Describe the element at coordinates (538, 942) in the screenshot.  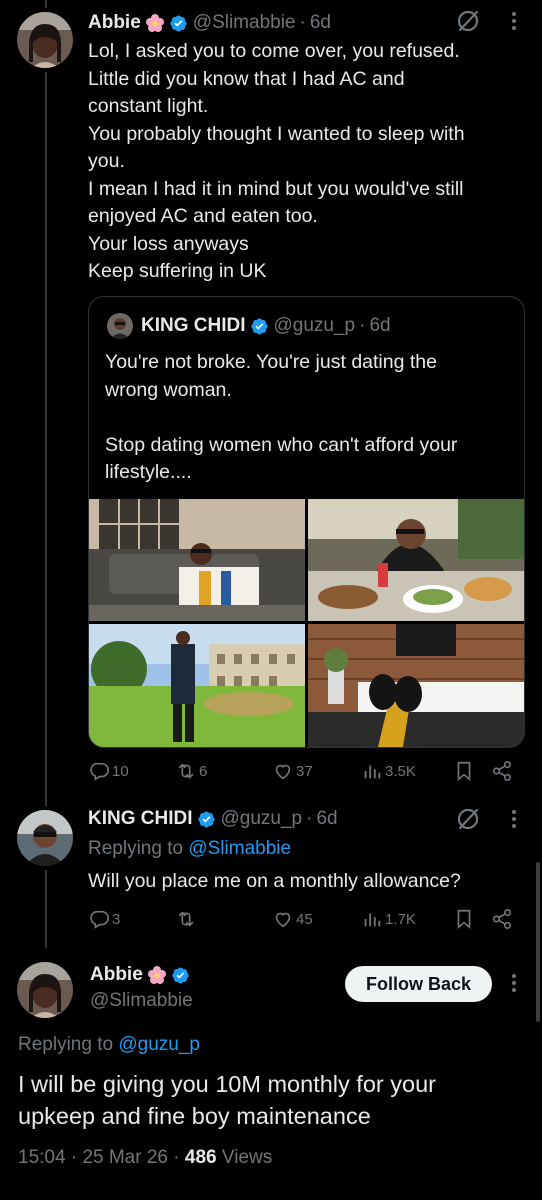
I see `scrollbar` at that location.